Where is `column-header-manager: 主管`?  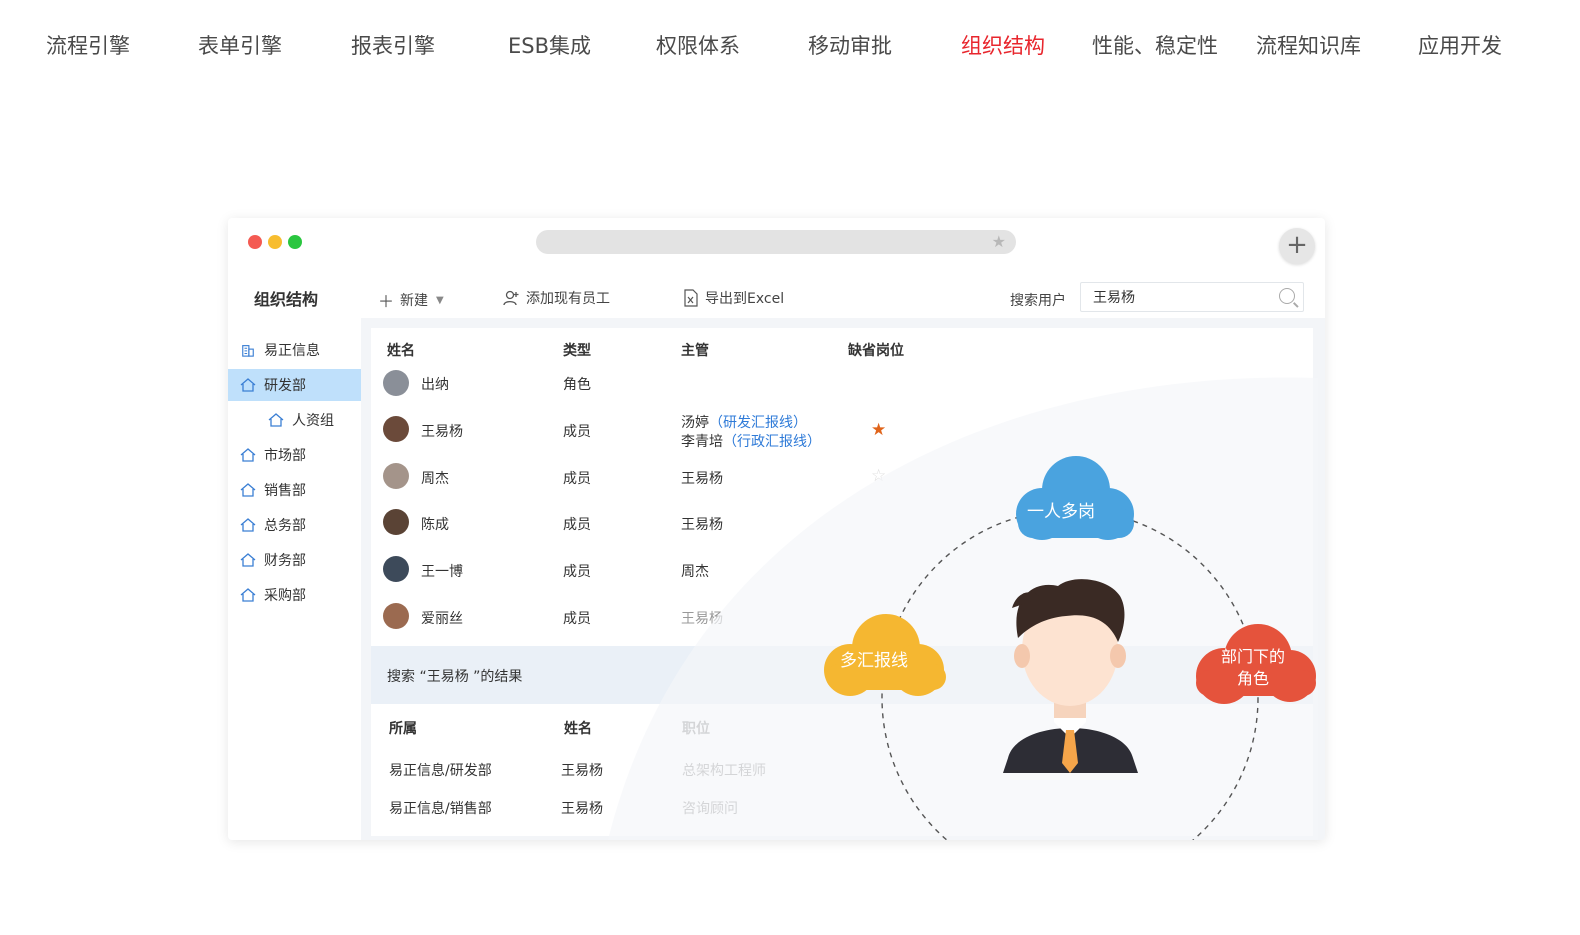
column-header-manager: 主管 is located at coordinates (695, 350).